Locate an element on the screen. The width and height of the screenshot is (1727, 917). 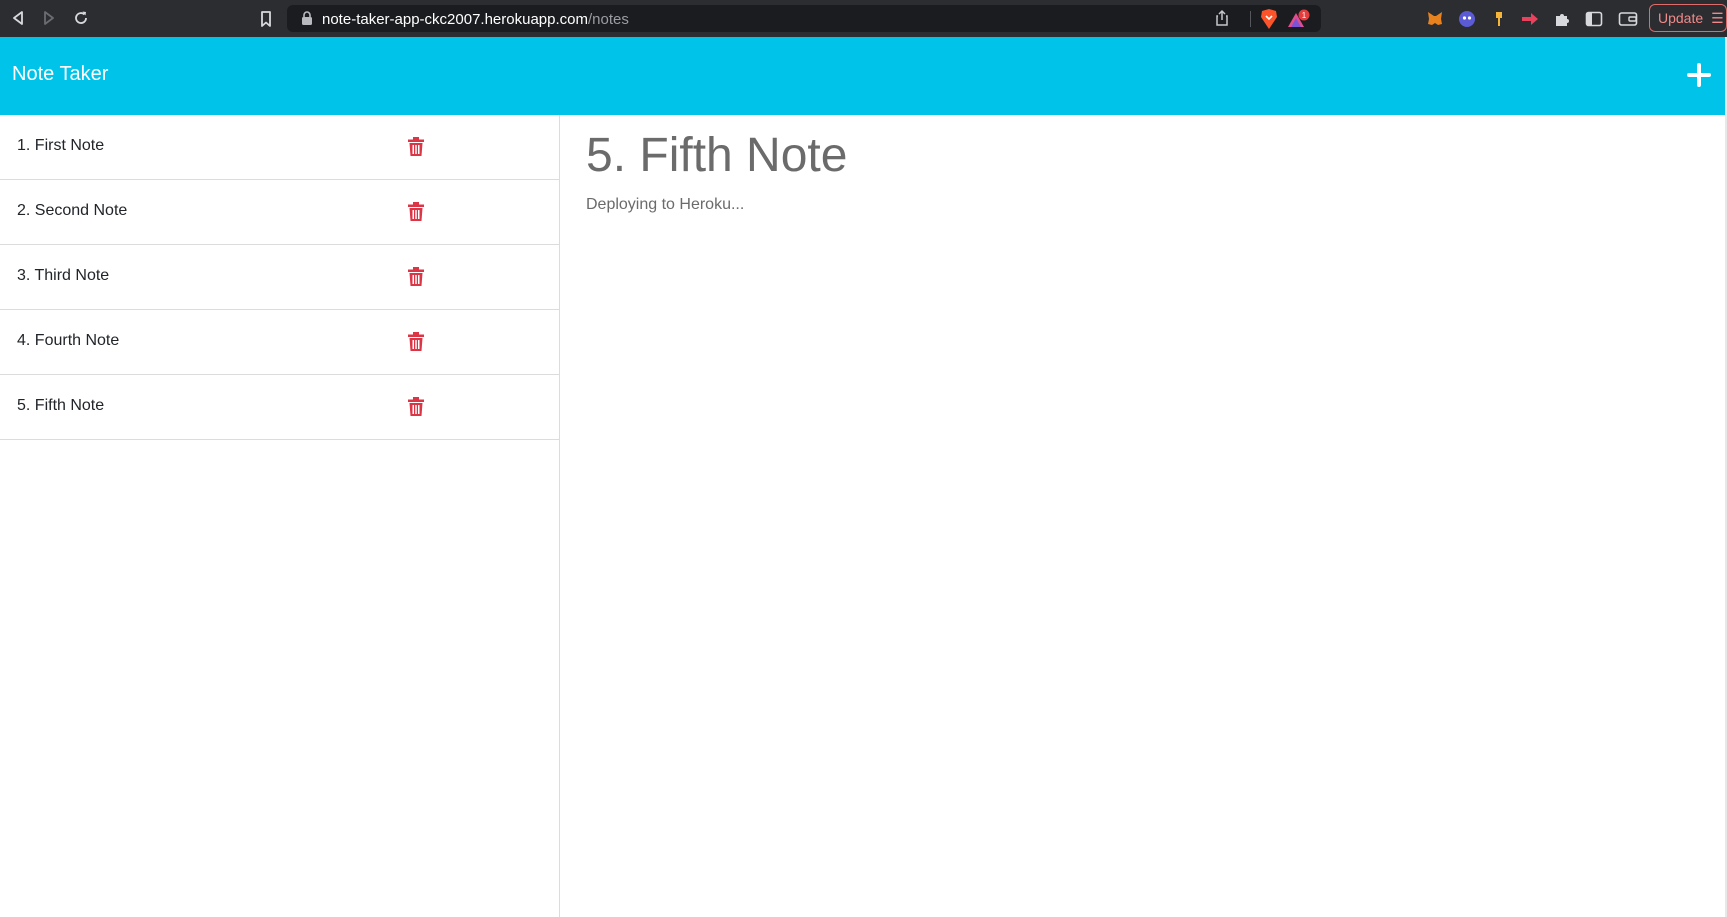
url-host: note-taker-app-ckc2007.herokuapp.com is located at coordinates (455, 19).